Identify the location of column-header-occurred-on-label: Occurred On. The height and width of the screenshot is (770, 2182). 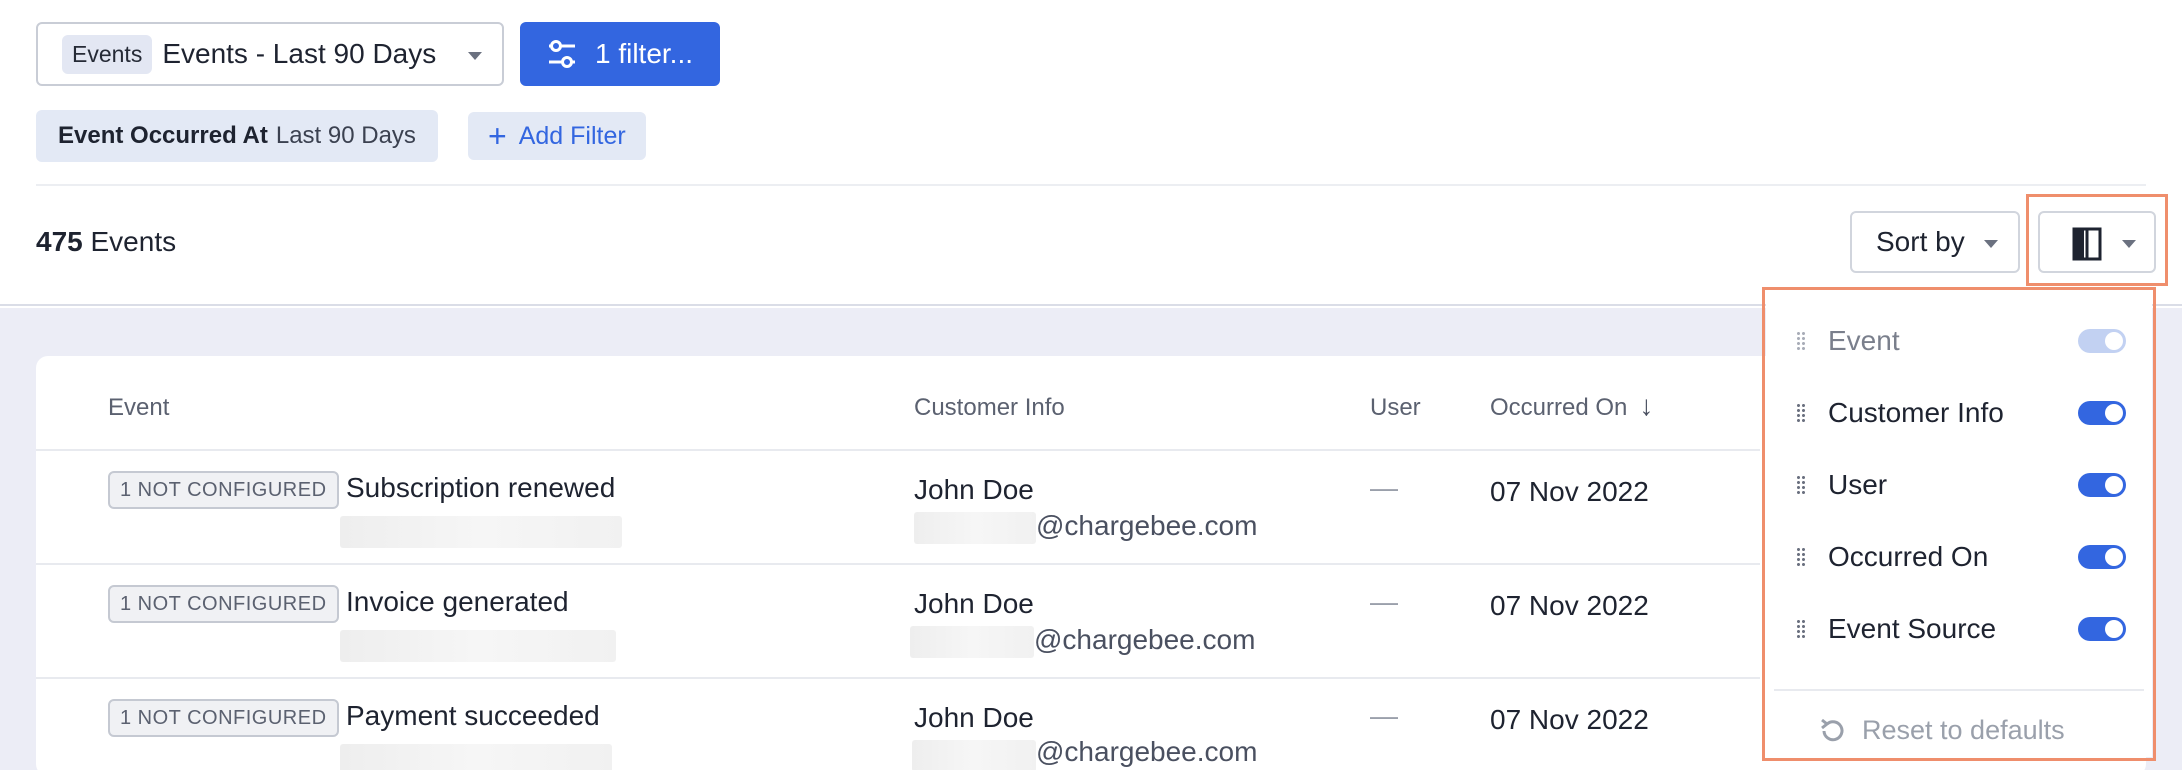
(1559, 407).